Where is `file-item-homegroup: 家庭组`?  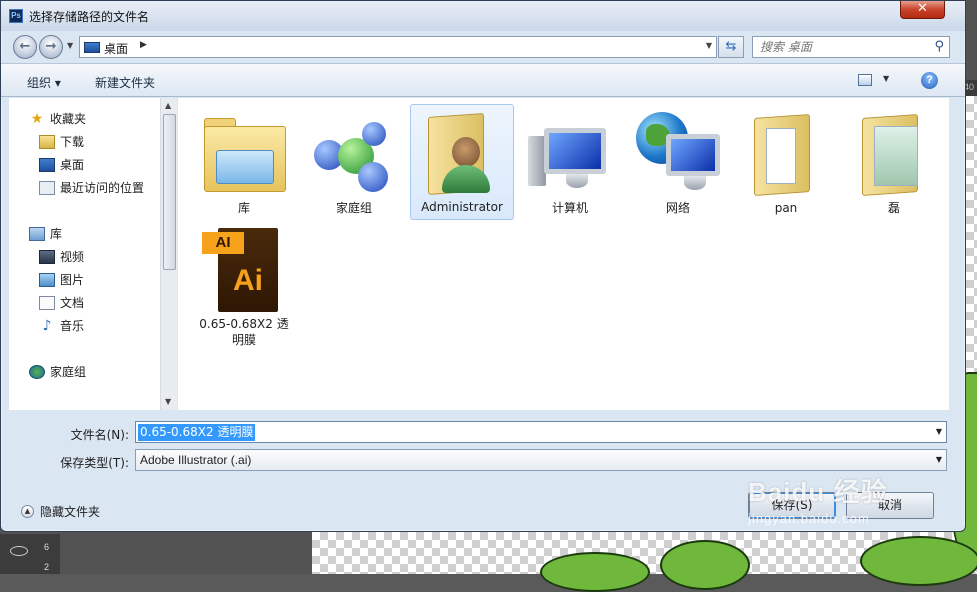 file-item-homegroup: 家庭组 is located at coordinates (354, 161).